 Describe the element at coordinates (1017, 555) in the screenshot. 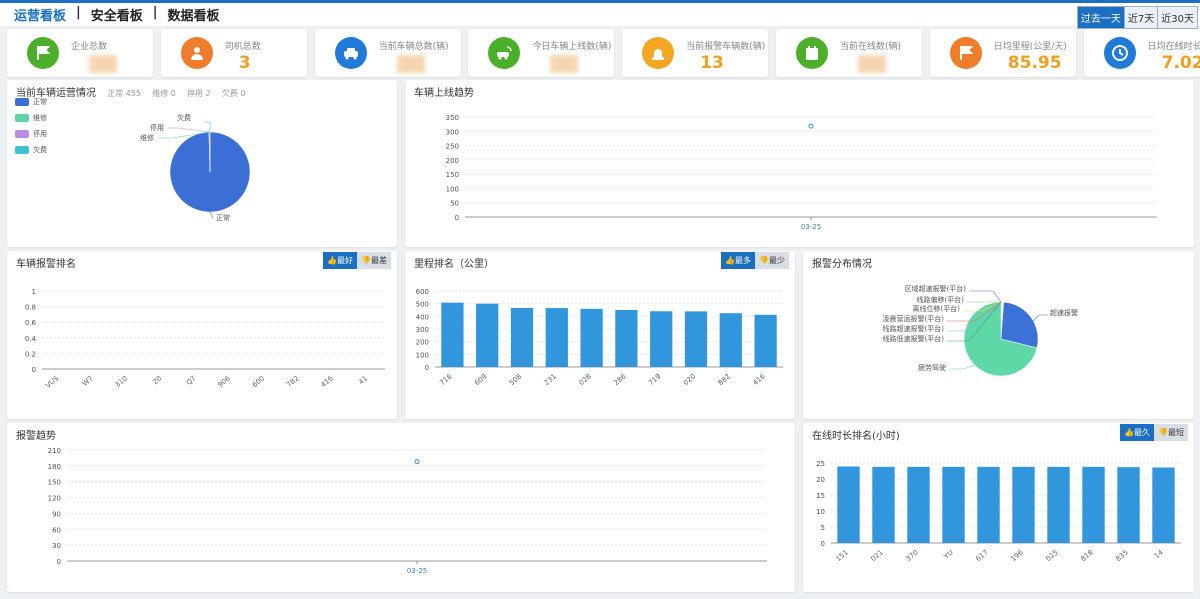

I see `x-tick-label: 196` at that location.